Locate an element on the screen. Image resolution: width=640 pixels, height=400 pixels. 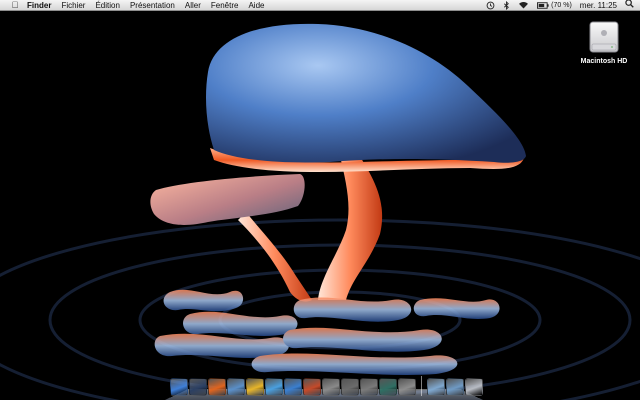
dock is located at coordinates (324, 387).